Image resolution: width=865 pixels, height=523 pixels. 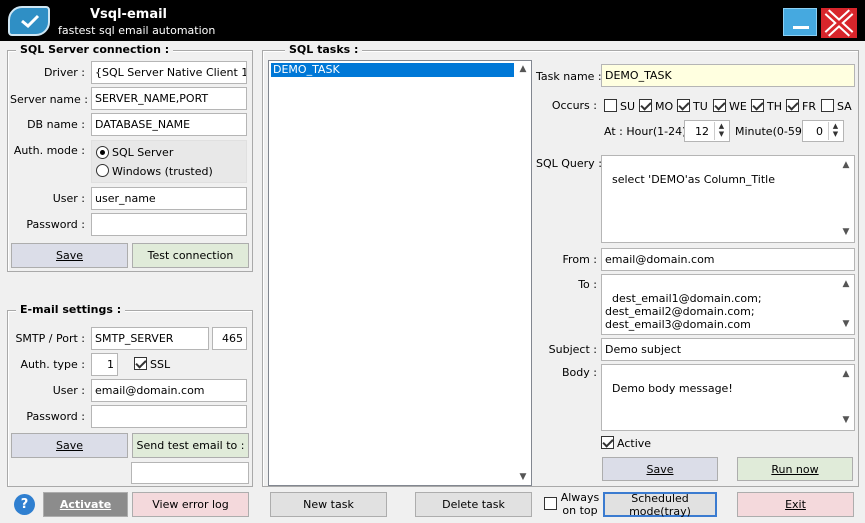 What do you see at coordinates (800, 22) in the screenshot?
I see `minimize-button` at bounding box center [800, 22].